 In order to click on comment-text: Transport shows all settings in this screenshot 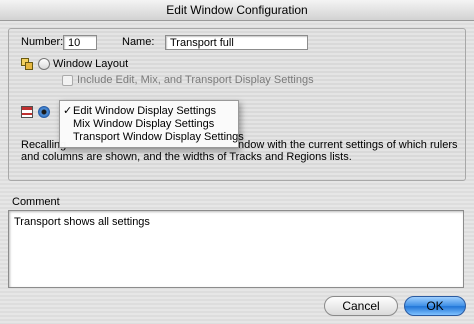, I will do `click(82, 222)`.